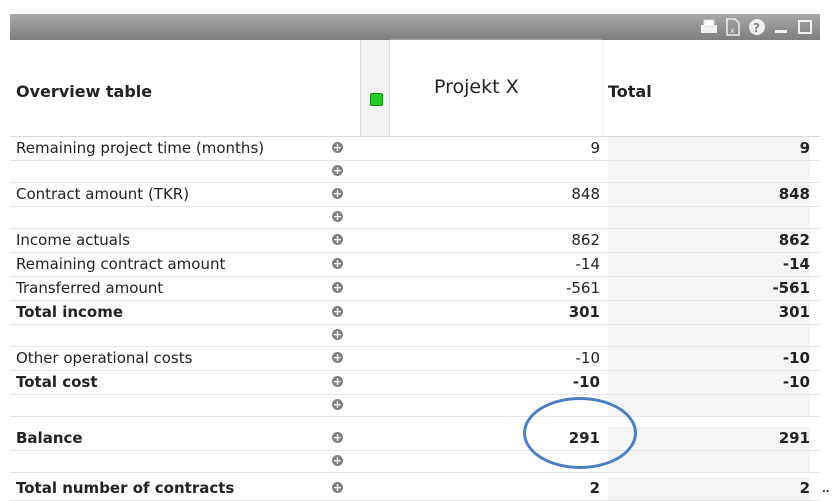 The height and width of the screenshot is (501, 837). What do you see at coordinates (585, 240) in the screenshot?
I see `project-value-cell: 862` at bounding box center [585, 240].